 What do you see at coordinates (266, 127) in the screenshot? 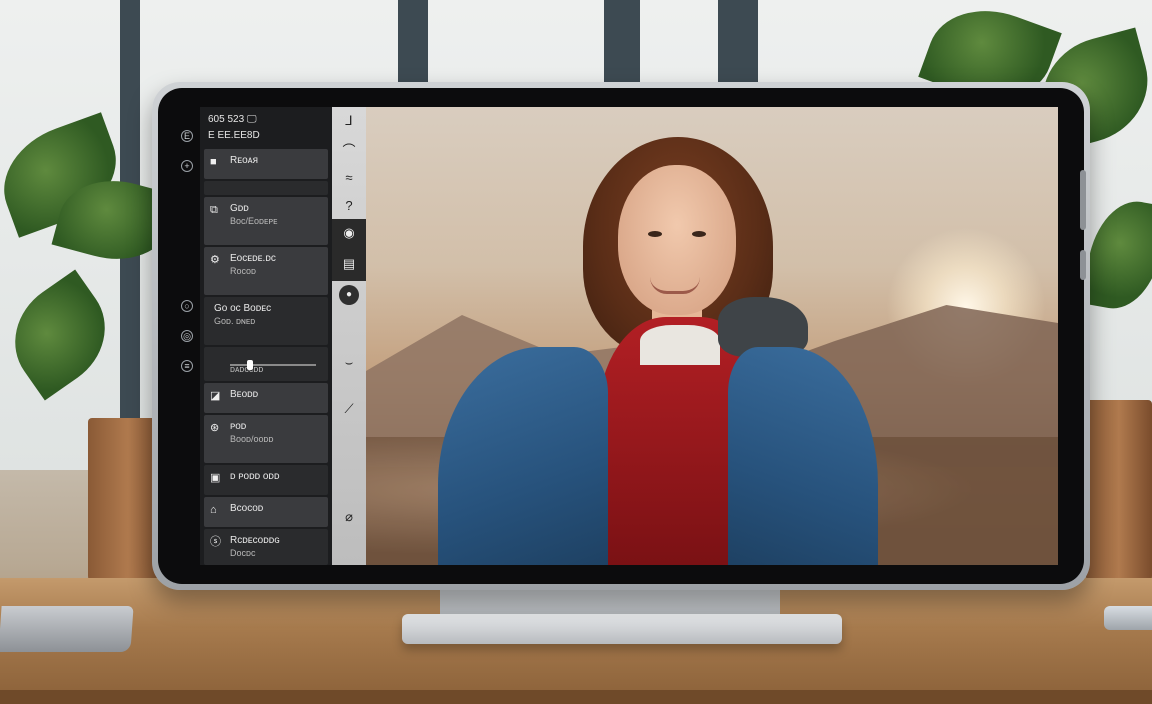
I see `sidebar-header: 605 523 🖵 E EE.EE8D` at bounding box center [266, 127].